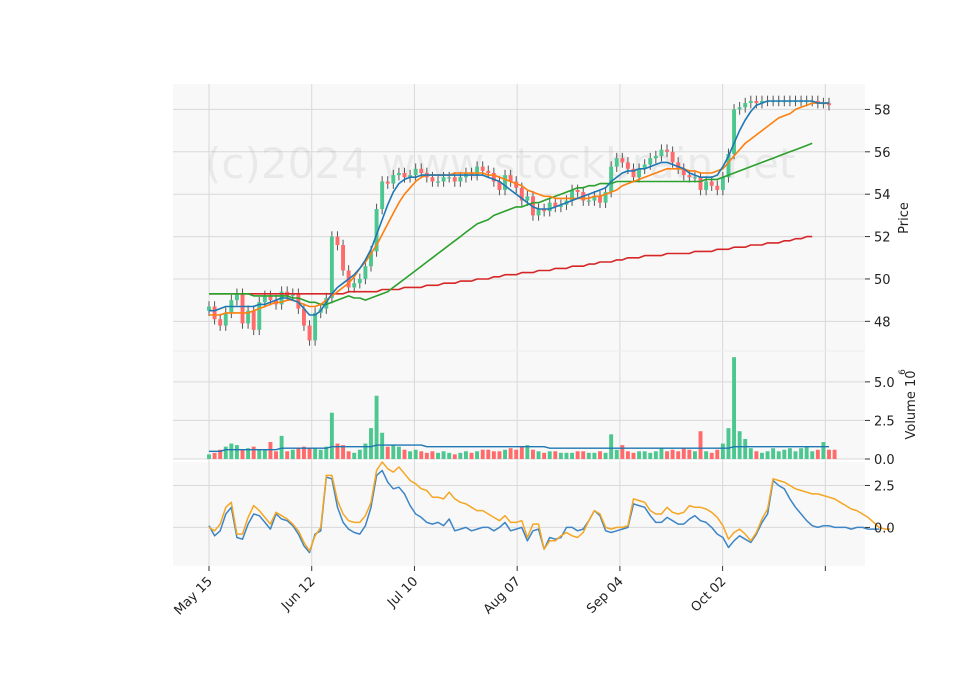  What do you see at coordinates (519, 405) in the screenshot?
I see `volume-panel-bg` at bounding box center [519, 405].